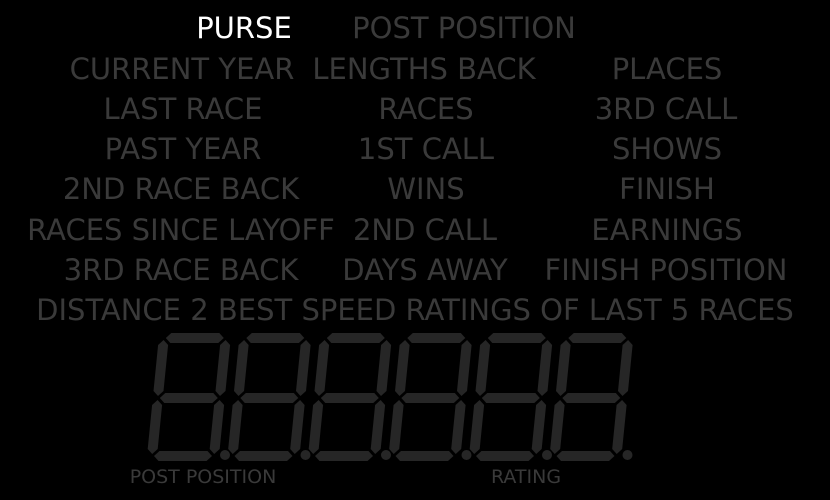  I want to click on digit-6-segment-a, so click(597, 338).